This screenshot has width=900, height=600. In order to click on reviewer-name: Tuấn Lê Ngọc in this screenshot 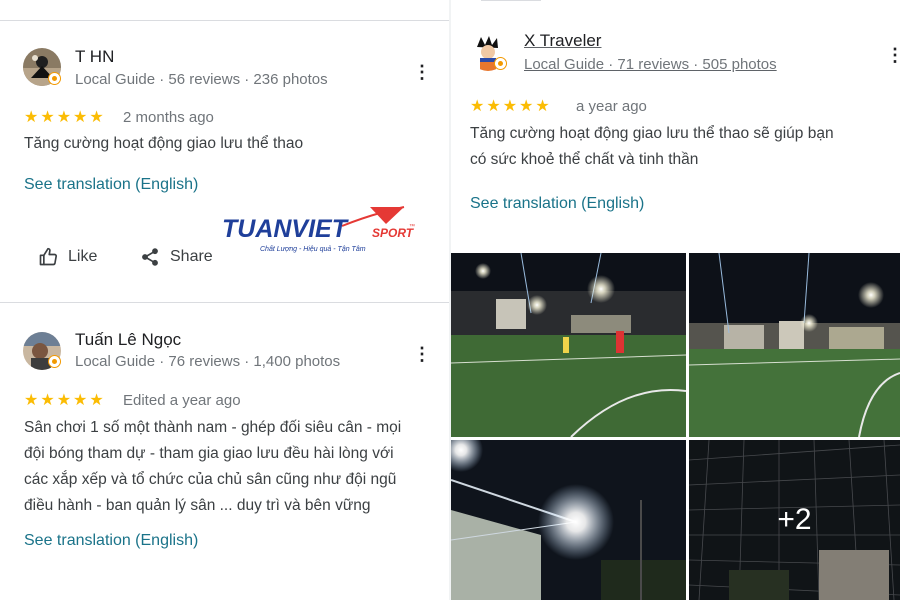, I will do `click(128, 340)`.